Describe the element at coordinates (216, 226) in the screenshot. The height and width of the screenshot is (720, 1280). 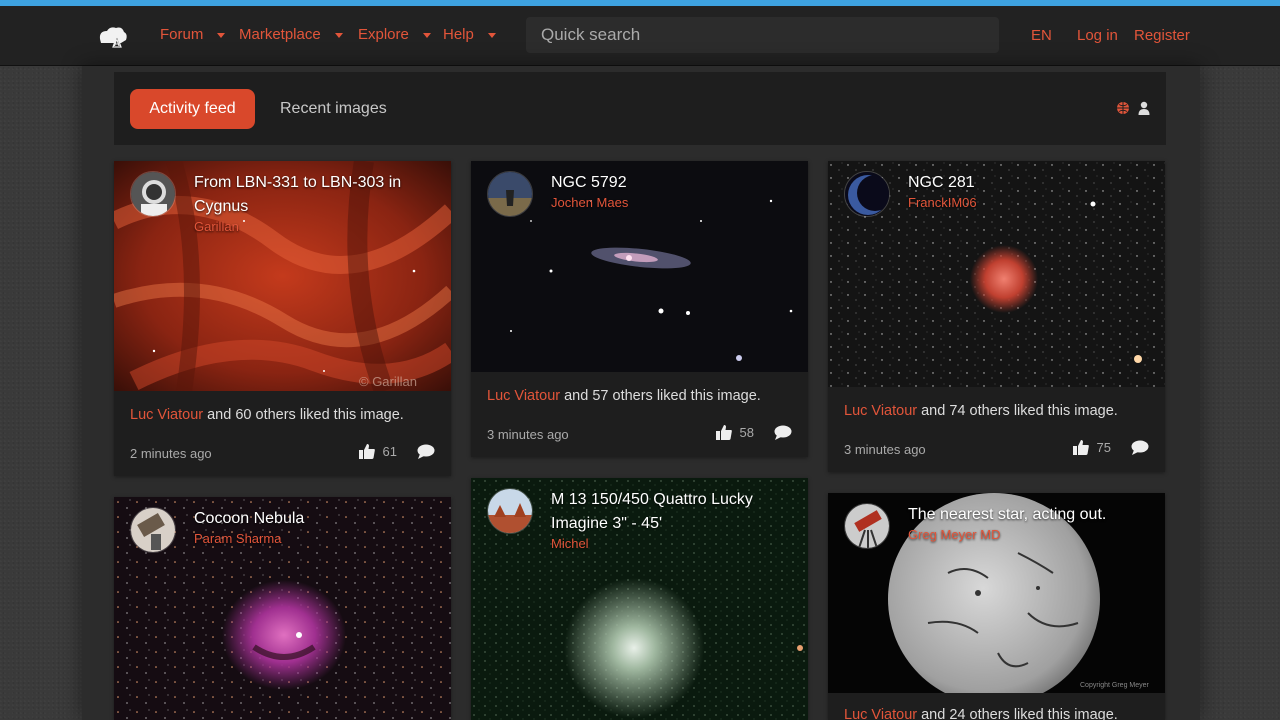
I see `card-author: Garillan` at that location.